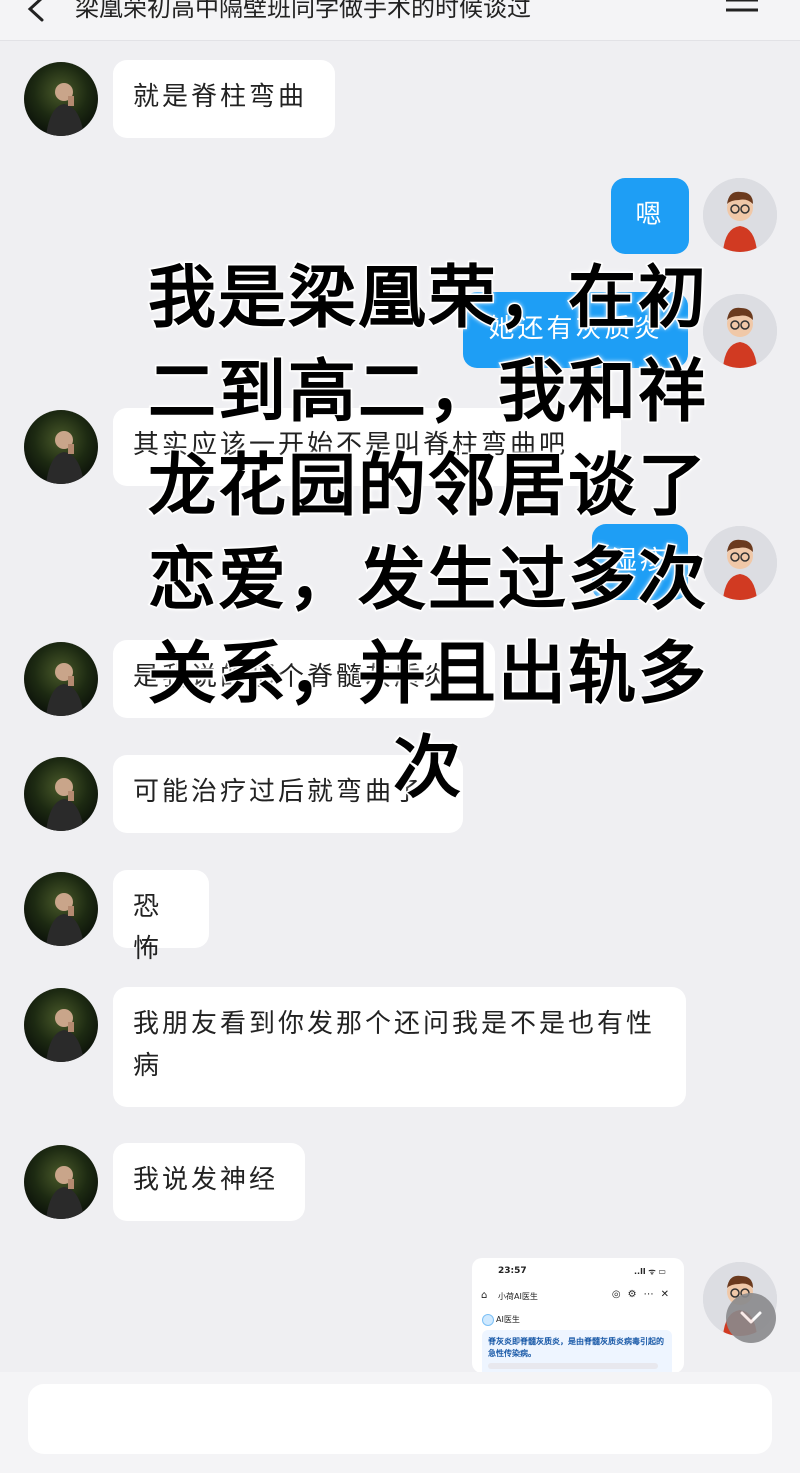 The height and width of the screenshot is (1473, 800). I want to click on screenshot-toolbar-icons: ◎⚙⋯✕, so click(643, 1294).